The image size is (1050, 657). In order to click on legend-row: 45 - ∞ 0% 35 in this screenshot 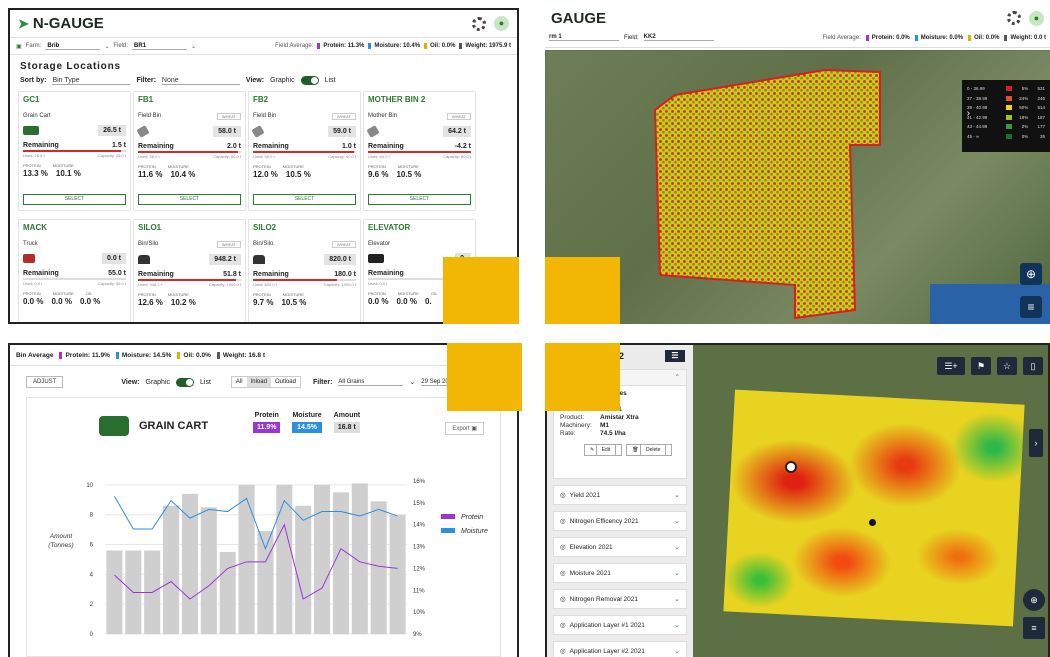, I will do `click(1006, 136)`.